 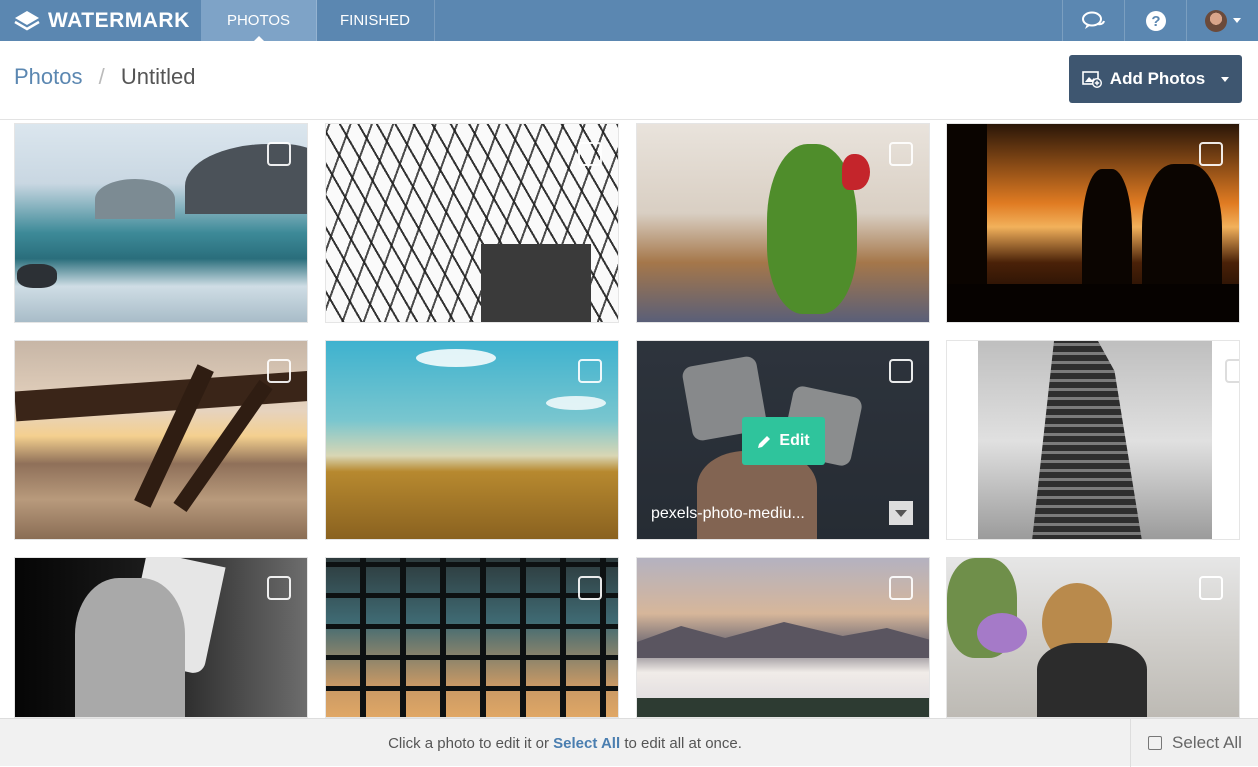 What do you see at coordinates (1216, 20) in the screenshot?
I see `avatar` at bounding box center [1216, 20].